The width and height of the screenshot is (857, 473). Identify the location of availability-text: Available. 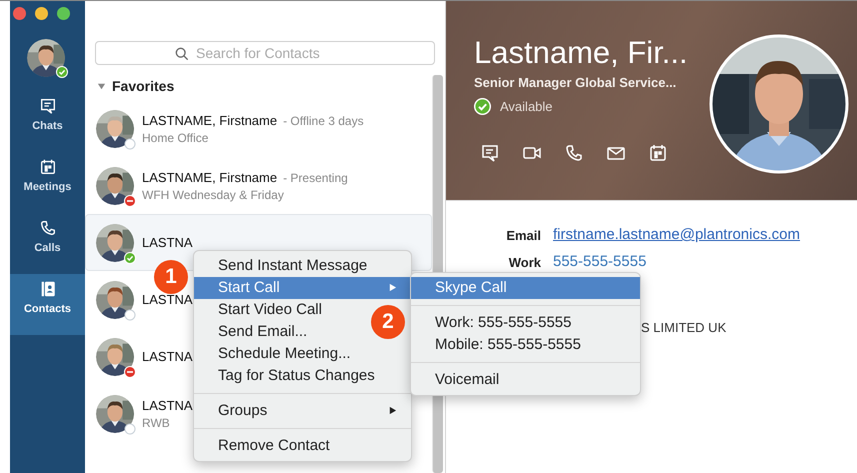
(526, 106).